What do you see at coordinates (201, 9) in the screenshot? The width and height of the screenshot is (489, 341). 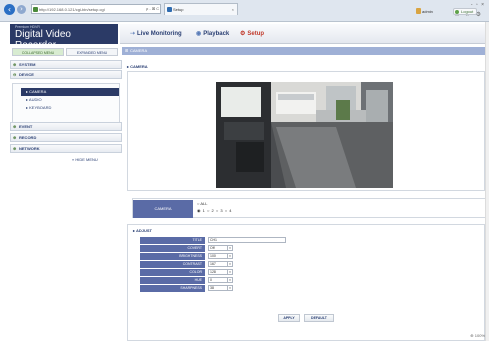 I see `browser-tab: Setup ×` at bounding box center [201, 9].